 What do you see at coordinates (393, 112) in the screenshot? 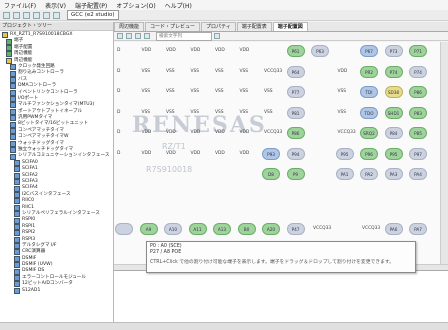
I see `pin: SHD1` at bounding box center [393, 112].